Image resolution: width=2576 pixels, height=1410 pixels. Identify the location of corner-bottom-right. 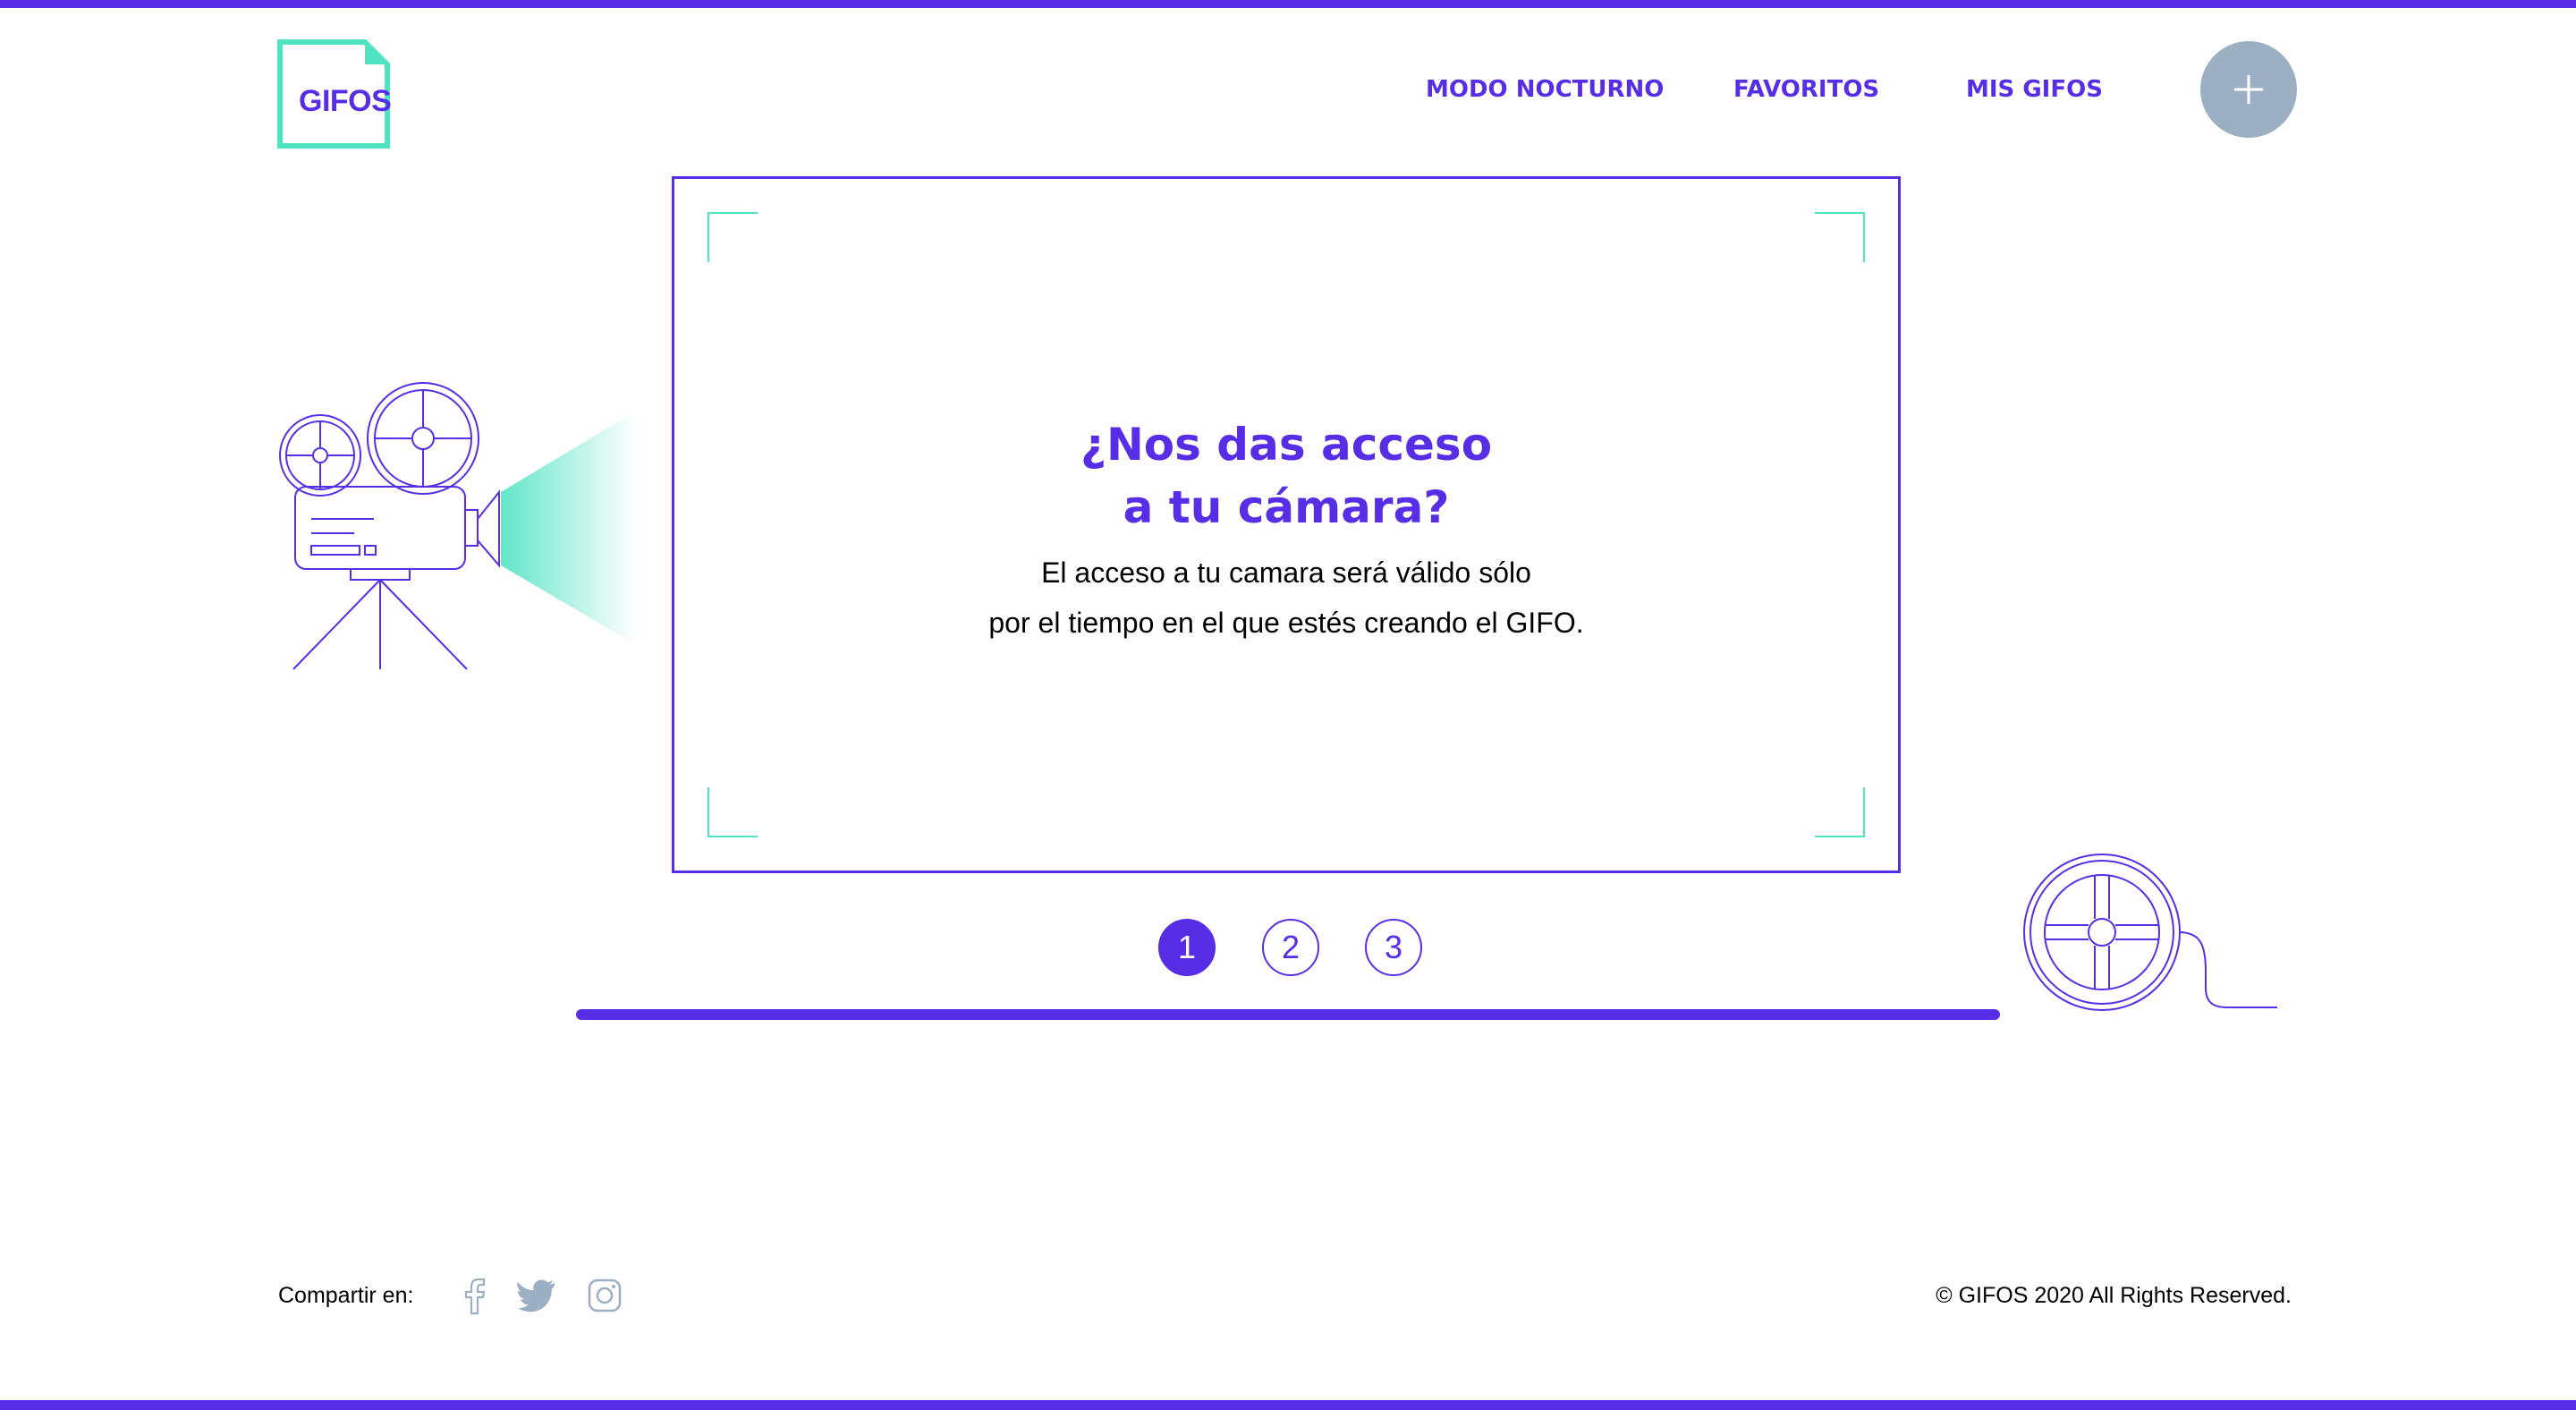
(1840, 812).